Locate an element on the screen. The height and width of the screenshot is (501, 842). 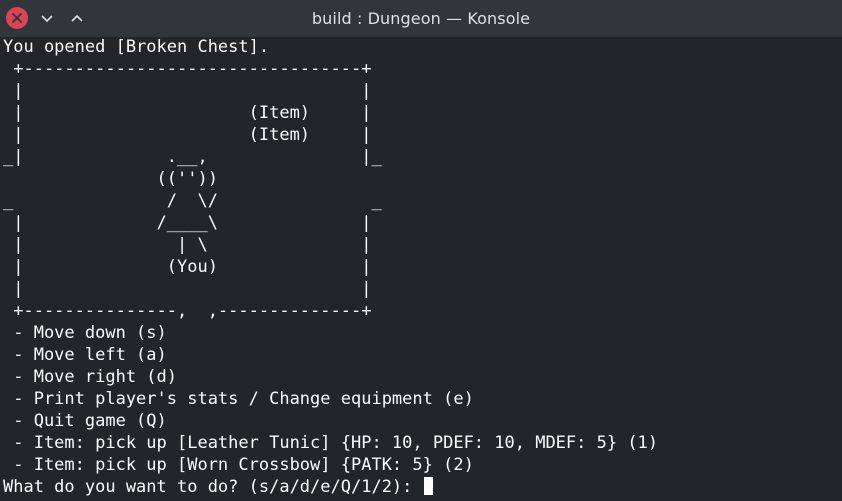
terminal-line: - Quit game (Q) is located at coordinates (85, 421).